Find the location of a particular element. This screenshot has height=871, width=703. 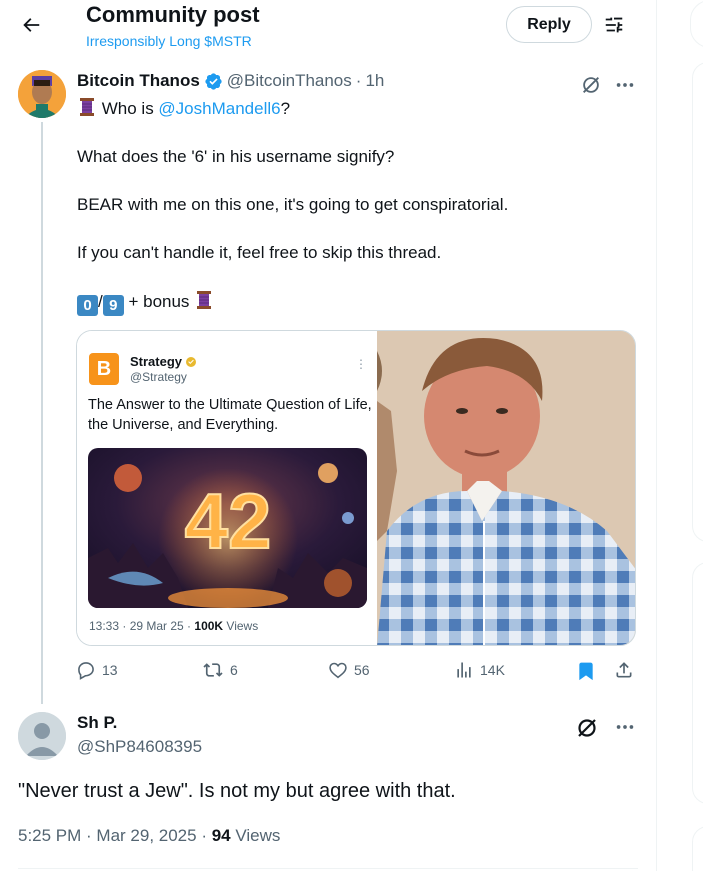

repost-action: 6 is located at coordinates (220, 670).